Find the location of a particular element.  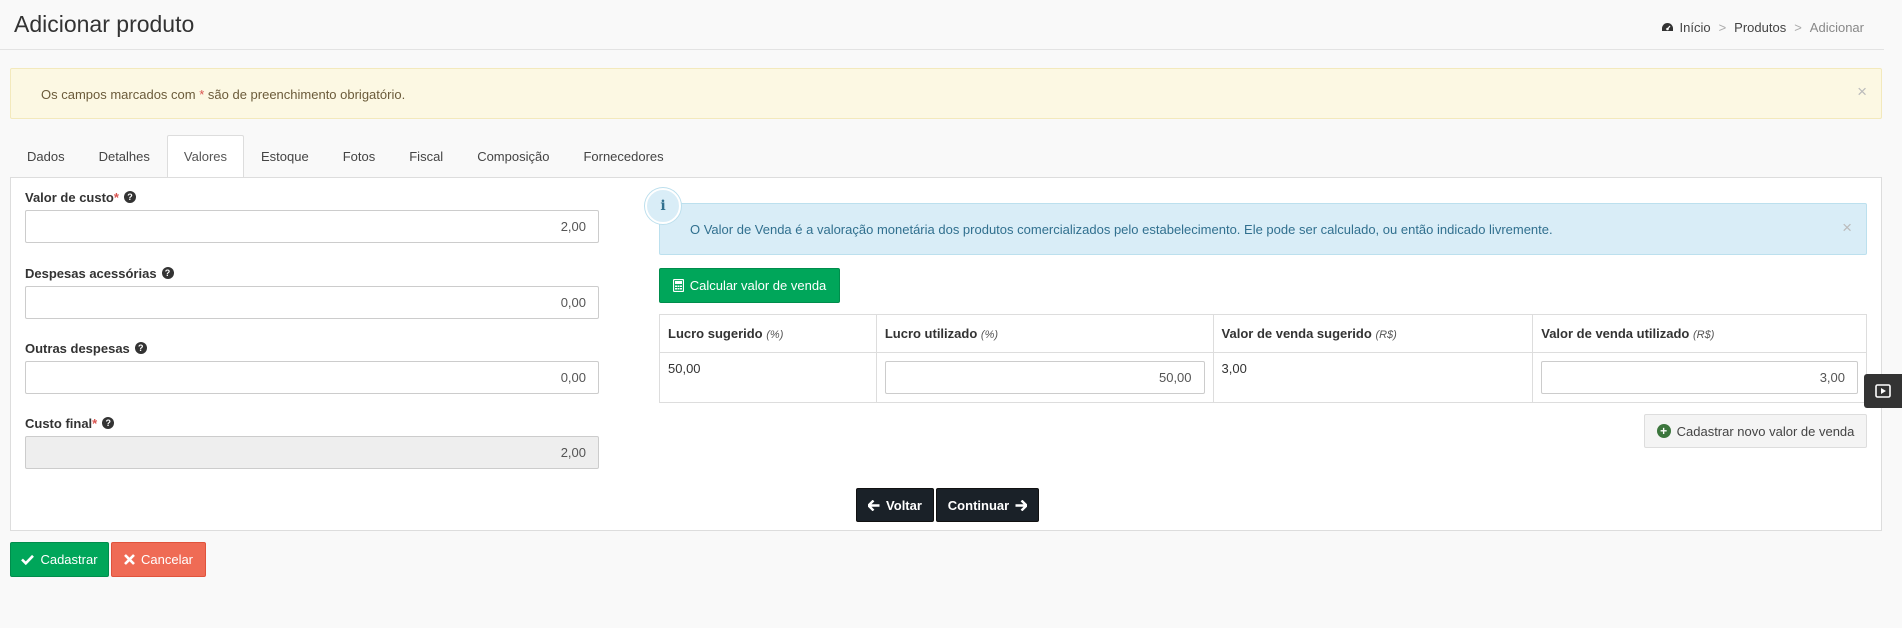

used-profit-cell: 50,00 is located at coordinates (1044, 377).